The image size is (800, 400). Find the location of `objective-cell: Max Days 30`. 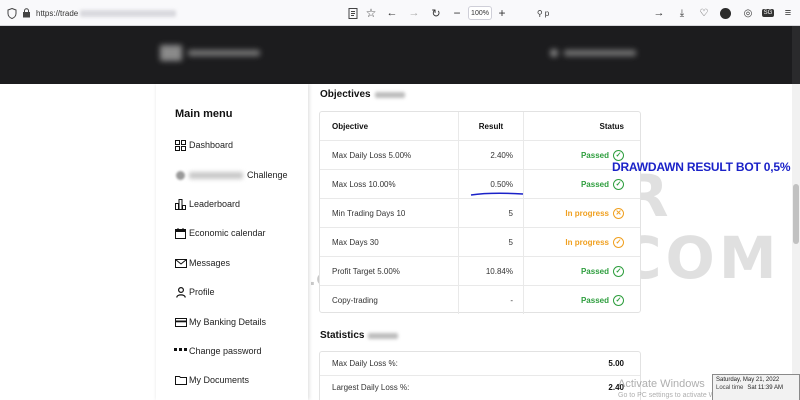

objective-cell: Max Days 30 is located at coordinates (355, 242).